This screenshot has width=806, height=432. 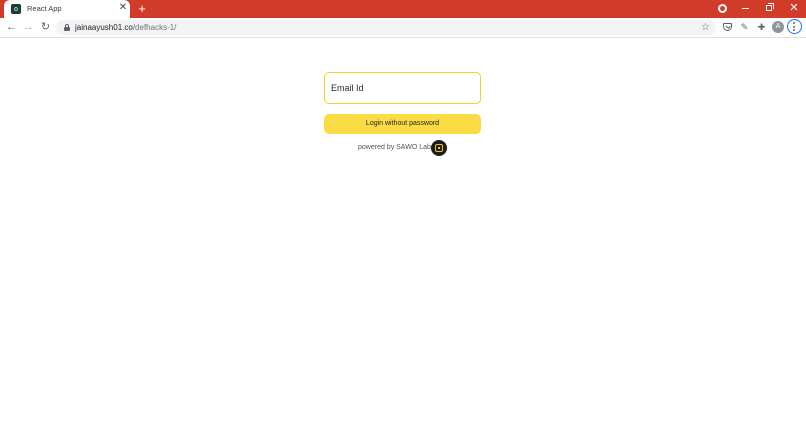 I want to click on minimize-icon, so click(x=745, y=8).